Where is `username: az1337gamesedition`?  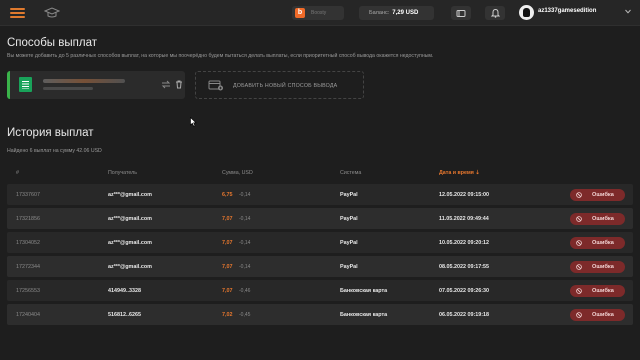
username: az1337gamesedition is located at coordinates (567, 11).